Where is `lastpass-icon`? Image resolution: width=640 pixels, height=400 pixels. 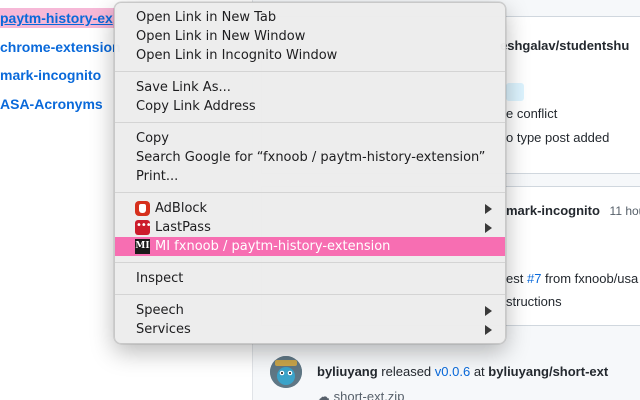
lastpass-icon is located at coordinates (143, 225).